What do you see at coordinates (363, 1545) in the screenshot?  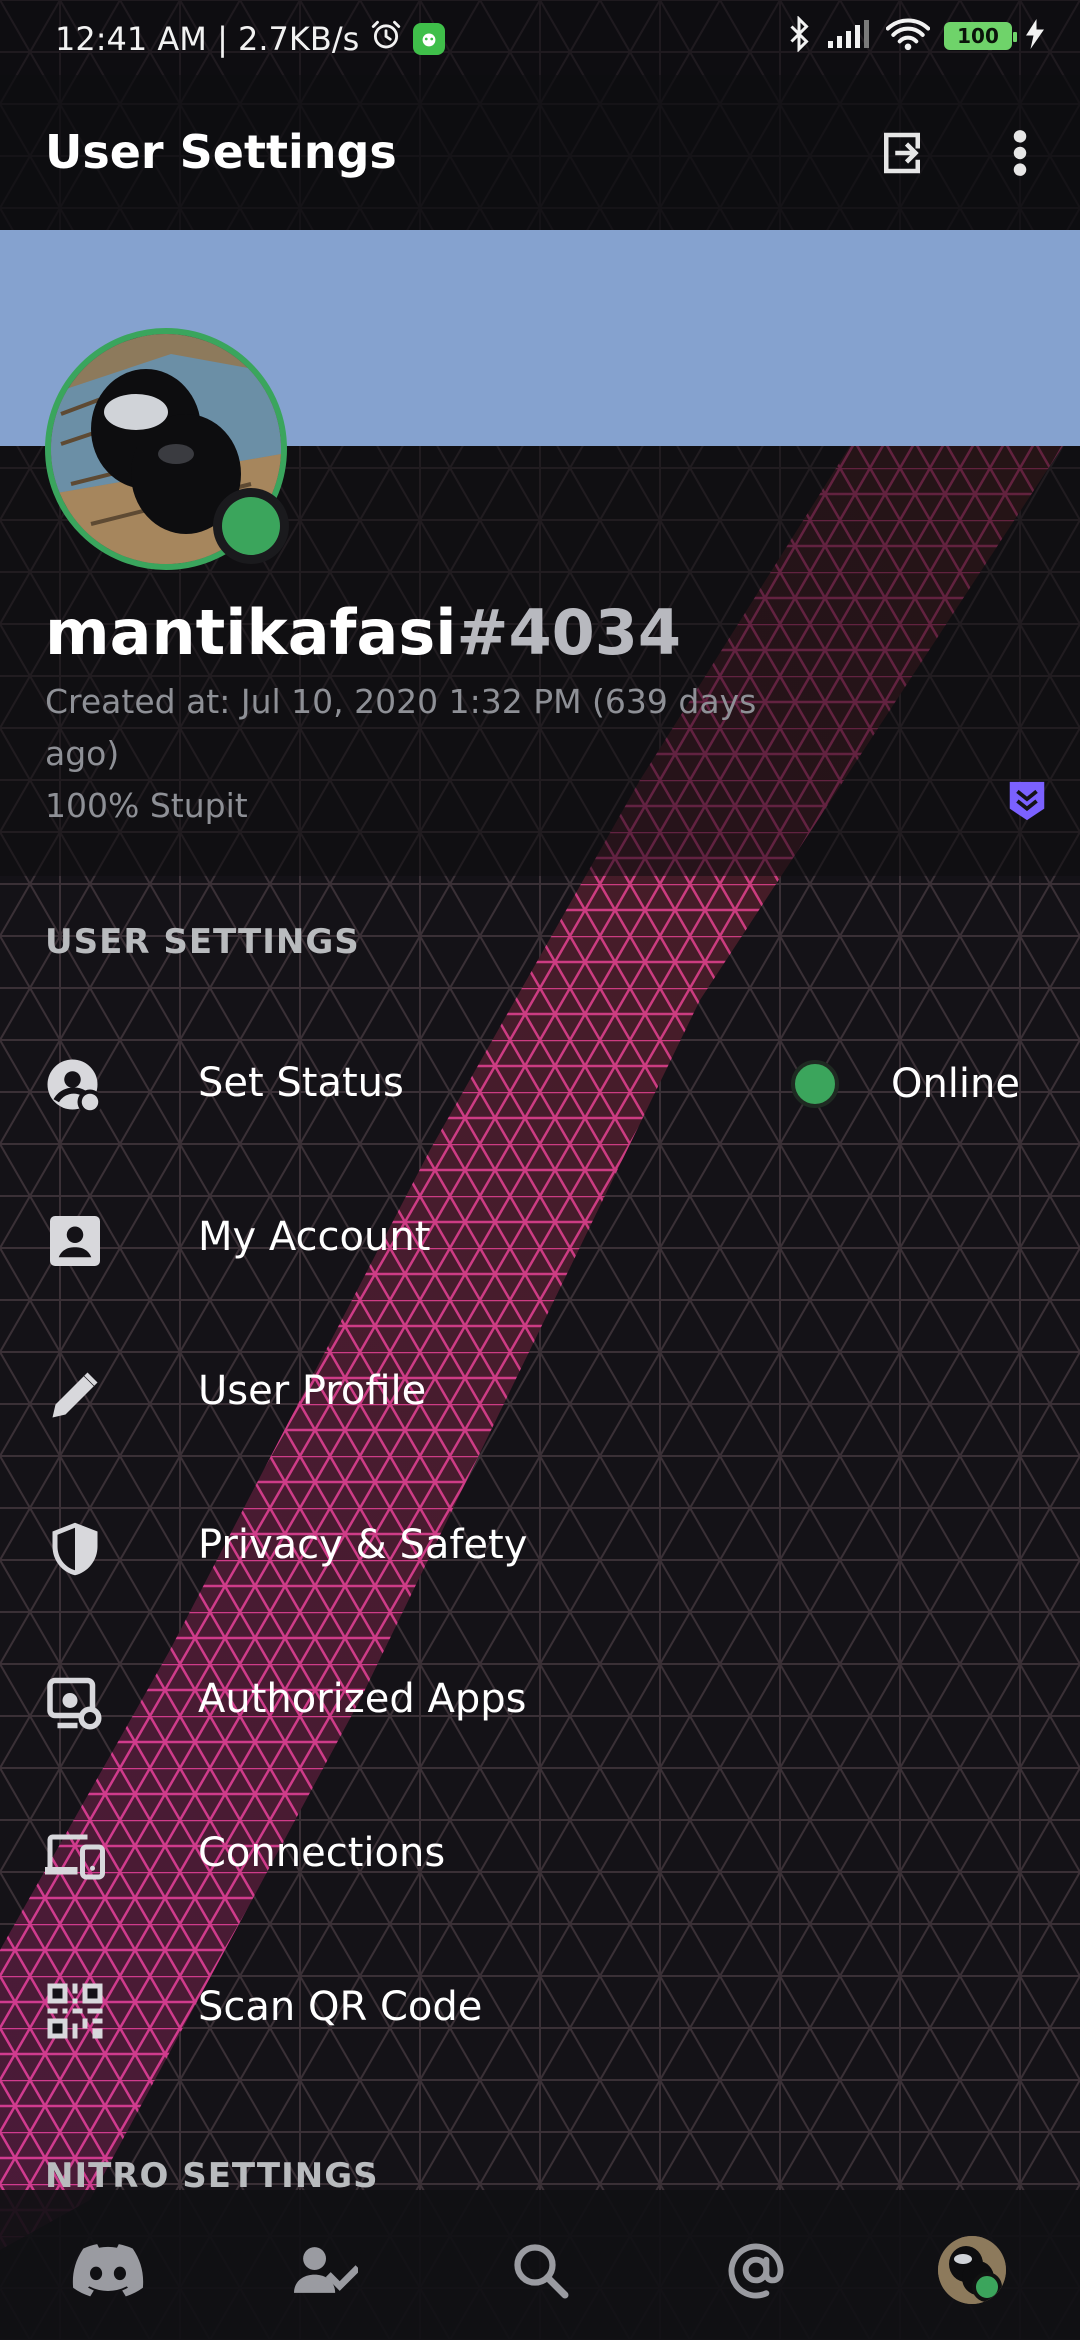 I see `menu-label: Privacy & Safety` at bounding box center [363, 1545].